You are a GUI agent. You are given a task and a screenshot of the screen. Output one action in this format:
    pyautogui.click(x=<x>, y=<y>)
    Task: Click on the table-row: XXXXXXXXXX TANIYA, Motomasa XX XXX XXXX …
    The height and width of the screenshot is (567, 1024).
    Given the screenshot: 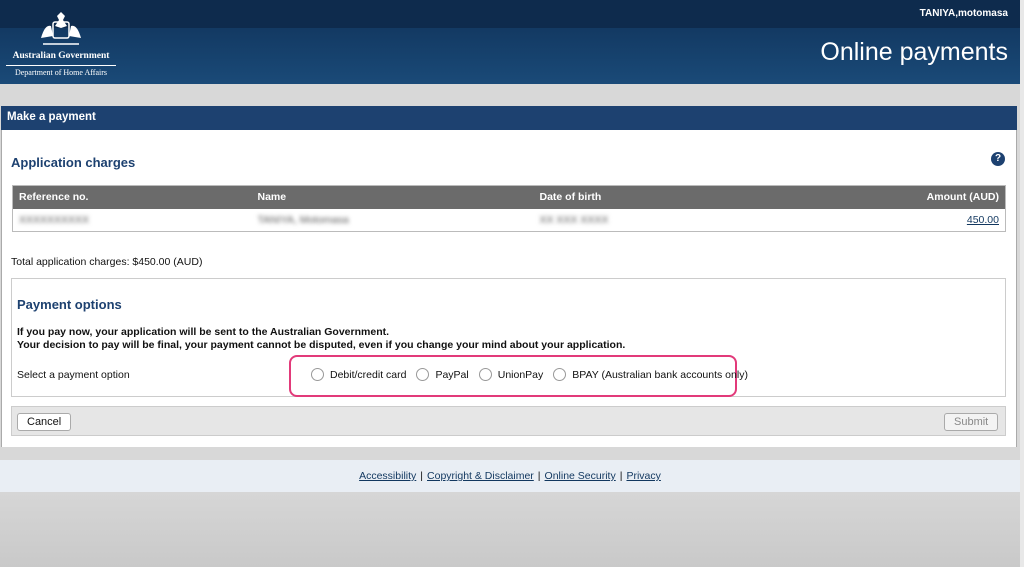 What is the action you would take?
    pyautogui.click(x=509, y=220)
    